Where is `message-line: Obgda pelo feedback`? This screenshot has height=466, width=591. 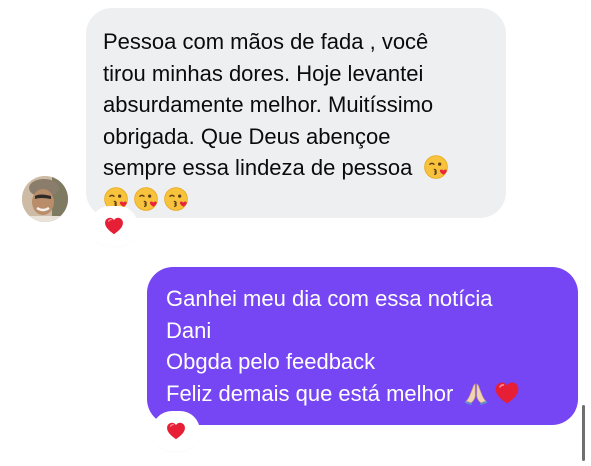 message-line: Obgda pelo feedback is located at coordinates (271, 361).